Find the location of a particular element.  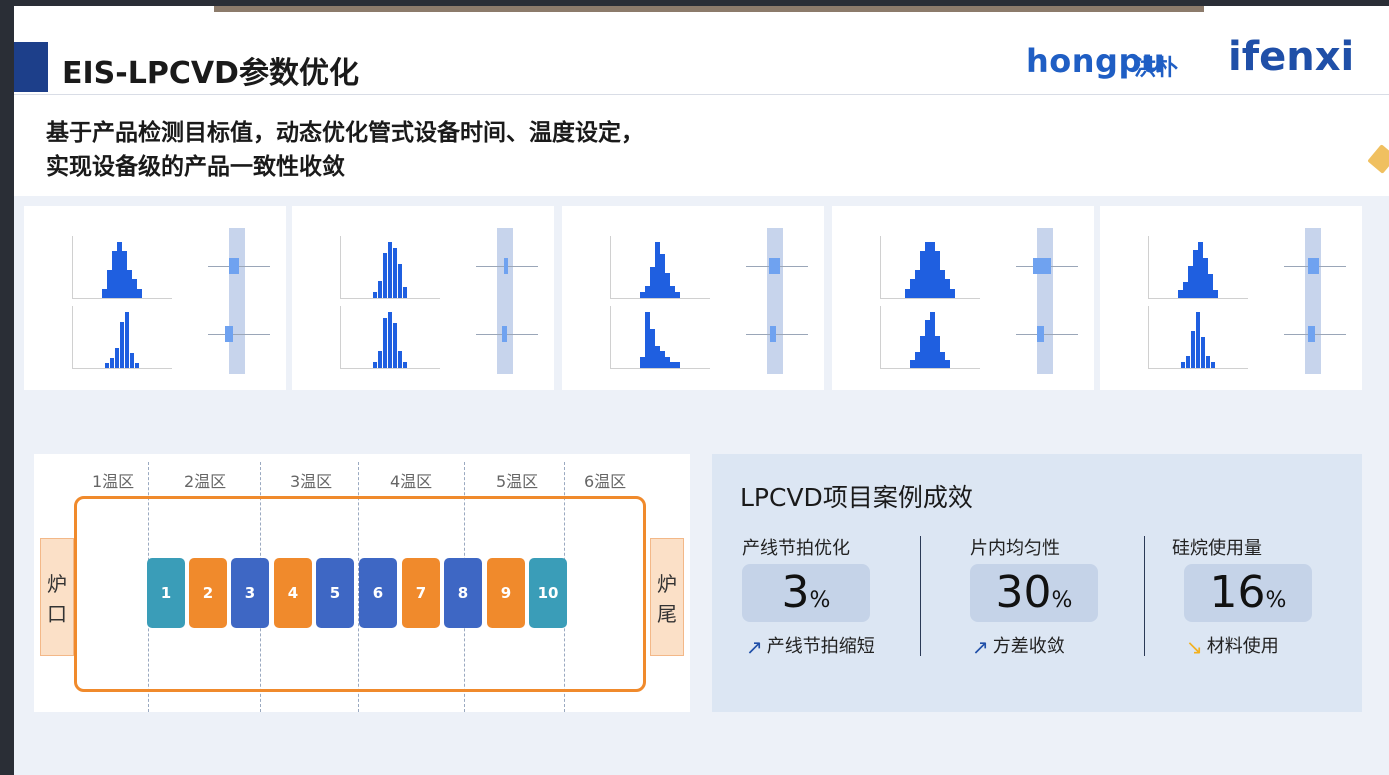

subtitle: 基于产品检测目标值，动态优化管式设备时间、温度设定， 实现设备级的产品一致性收敛 is located at coordinates (345, 150).